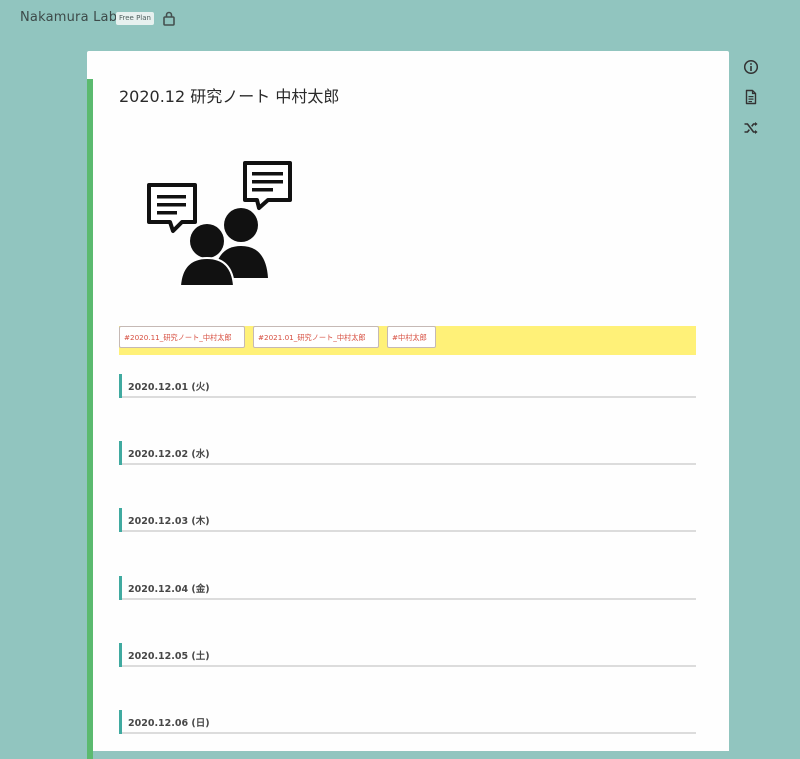 The width and height of the screenshot is (800, 759). I want to click on day-heading-label: 2020.12.05 (土), so click(169, 656).